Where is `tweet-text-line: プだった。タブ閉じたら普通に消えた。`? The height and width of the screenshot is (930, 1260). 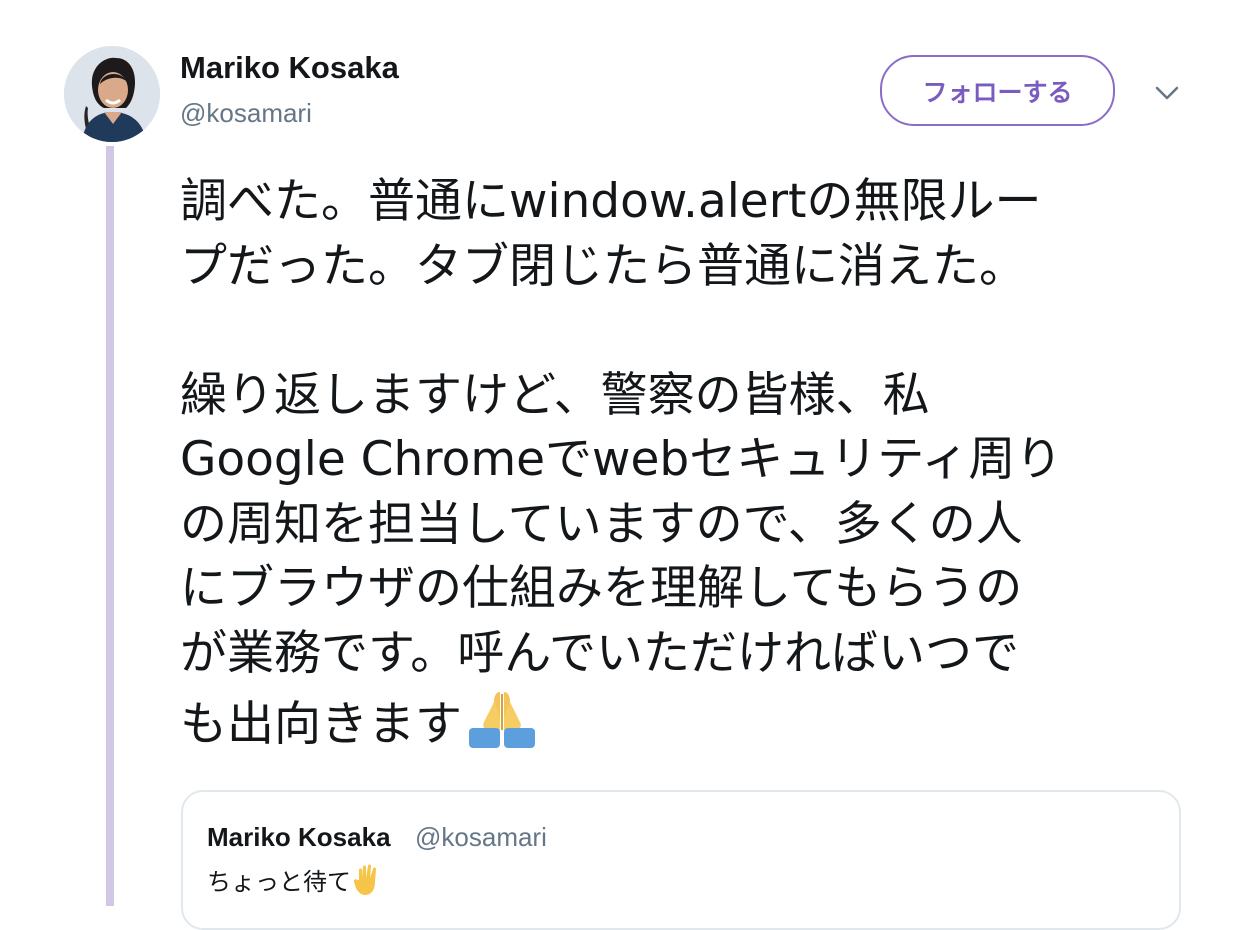
tweet-text-line: プだった。タブ閉じたら普通に消えた。 is located at coordinates (603, 266).